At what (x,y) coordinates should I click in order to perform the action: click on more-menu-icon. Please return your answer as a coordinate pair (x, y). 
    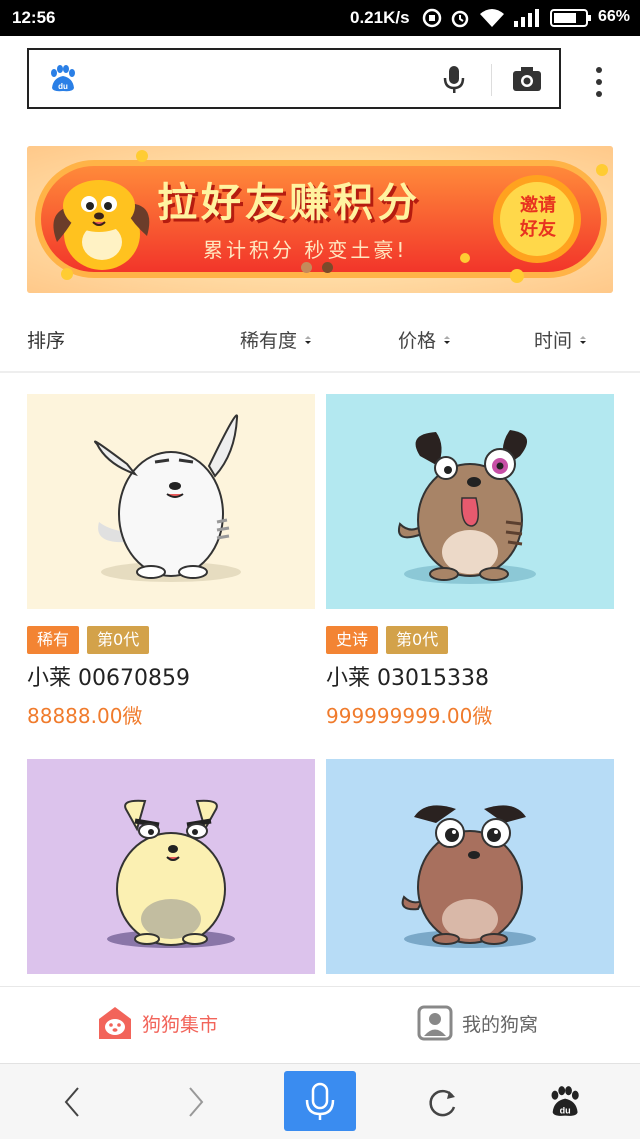
    Looking at the image, I should click on (599, 82).